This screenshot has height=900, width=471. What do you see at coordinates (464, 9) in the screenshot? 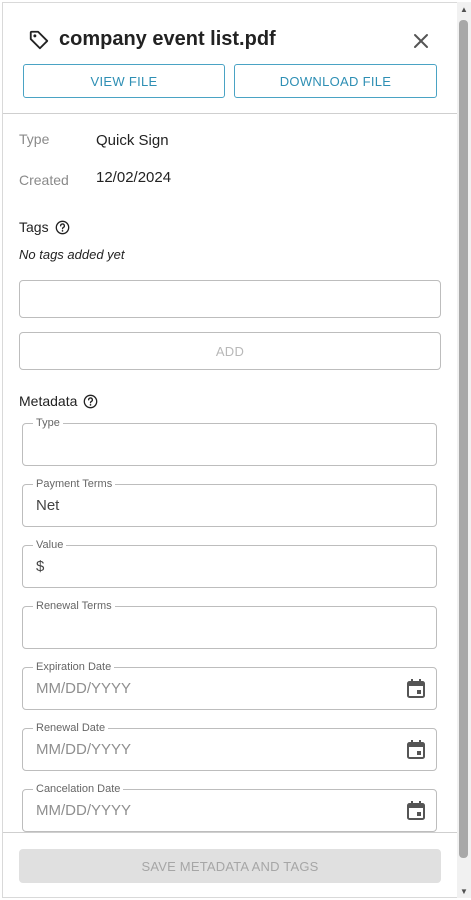
I see `scroll-up-arrow-icon: ▲` at bounding box center [464, 9].